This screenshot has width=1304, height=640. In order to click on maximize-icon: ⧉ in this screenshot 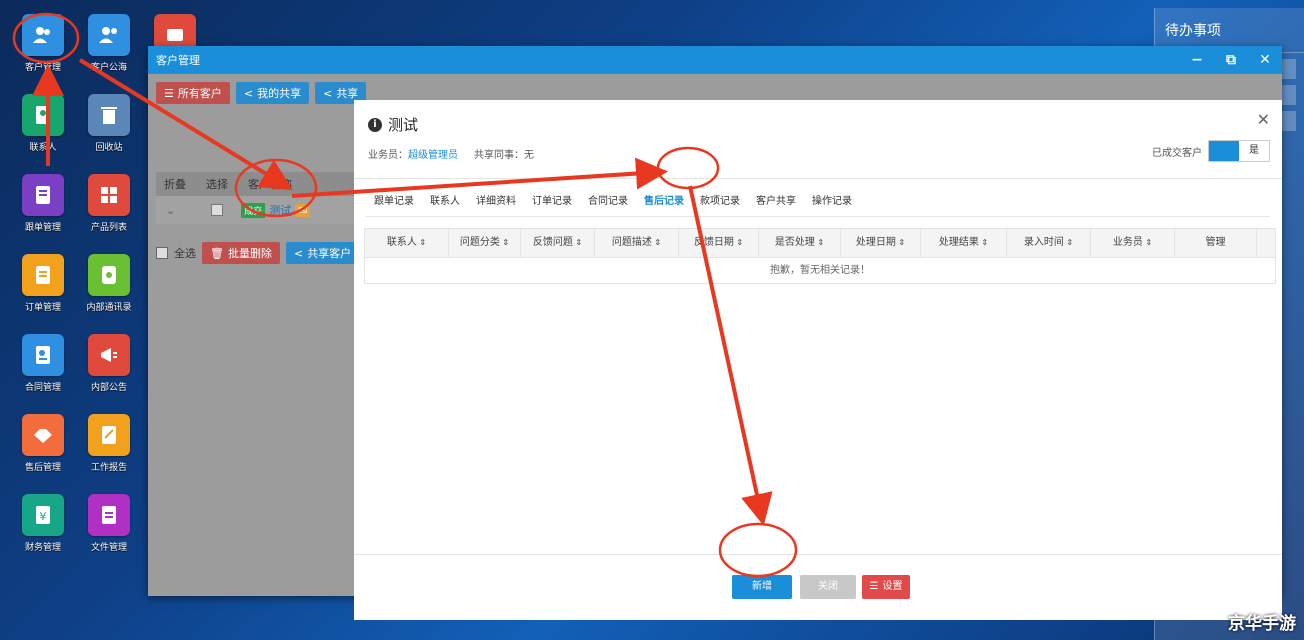, I will do `click(1231, 60)`.